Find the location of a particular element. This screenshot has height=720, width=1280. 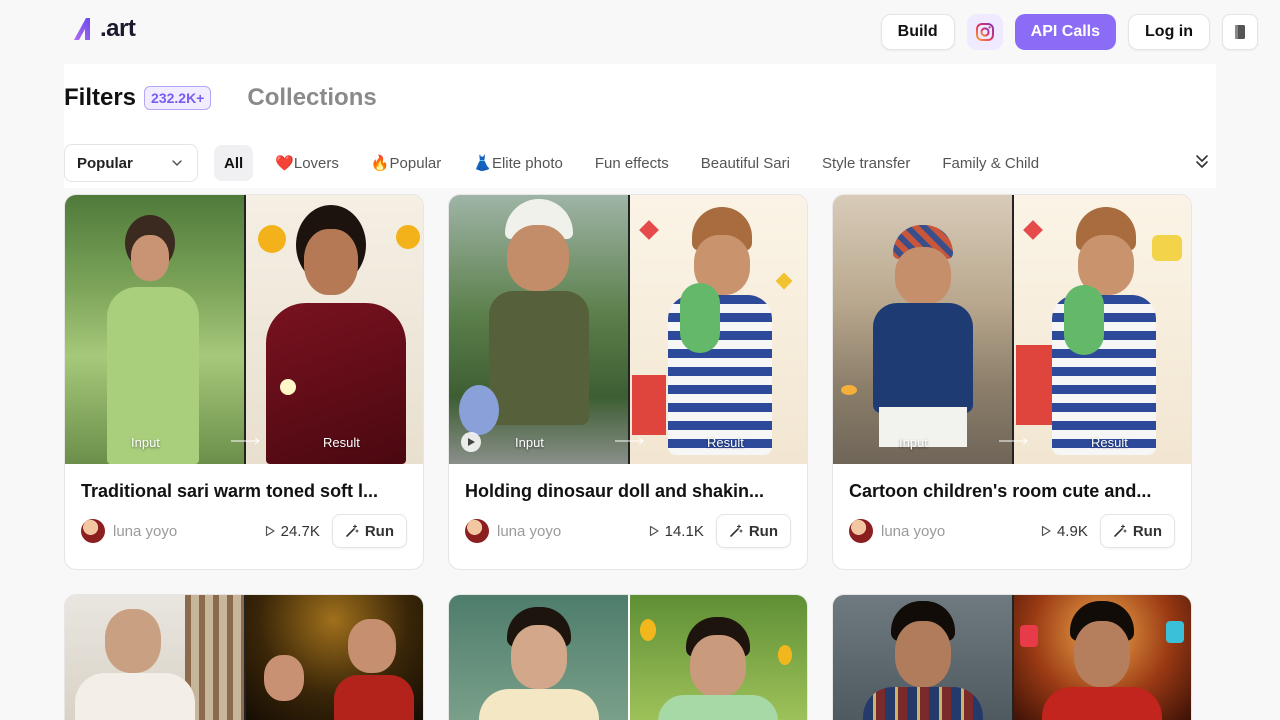

card-meta: luna yoyo 14.1K Run is located at coordinates (628, 531).